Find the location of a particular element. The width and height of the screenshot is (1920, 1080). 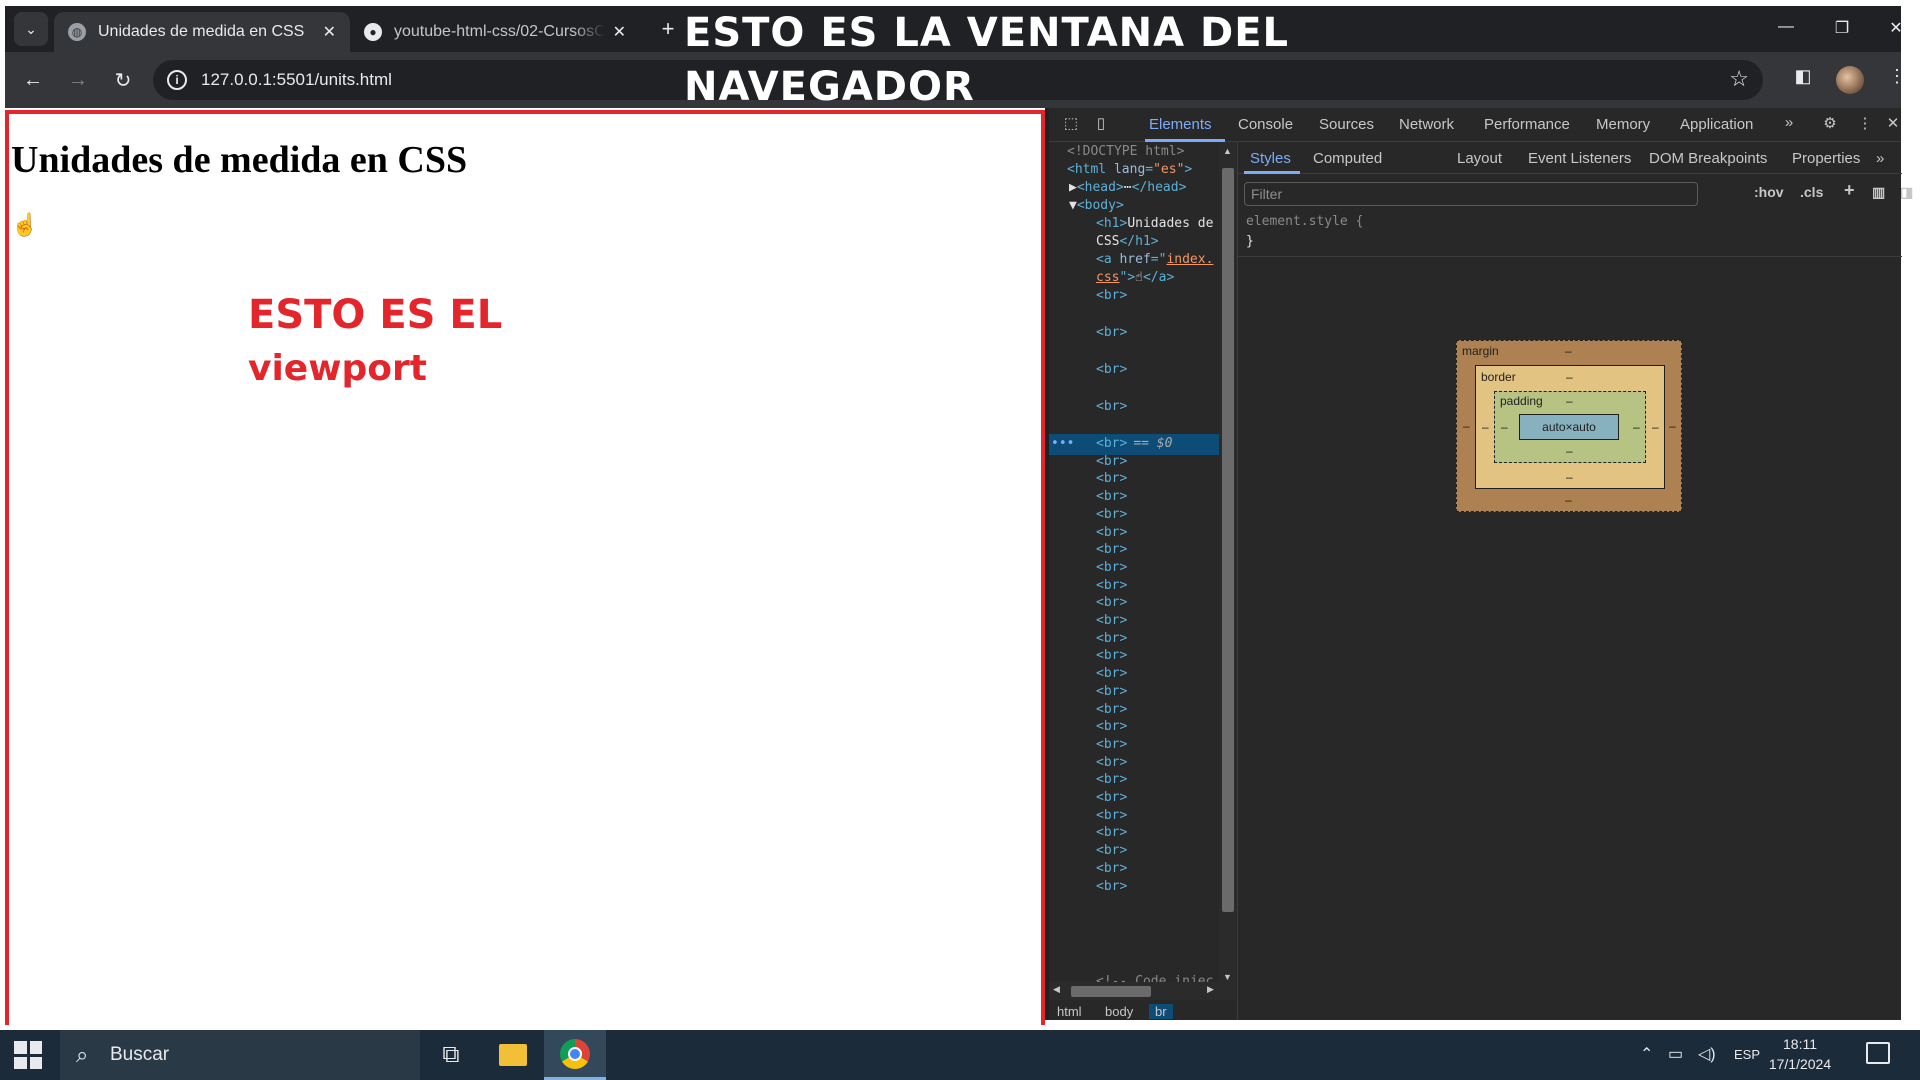

dom-h1: <h1>Unidades de is located at coordinates (1154, 224).